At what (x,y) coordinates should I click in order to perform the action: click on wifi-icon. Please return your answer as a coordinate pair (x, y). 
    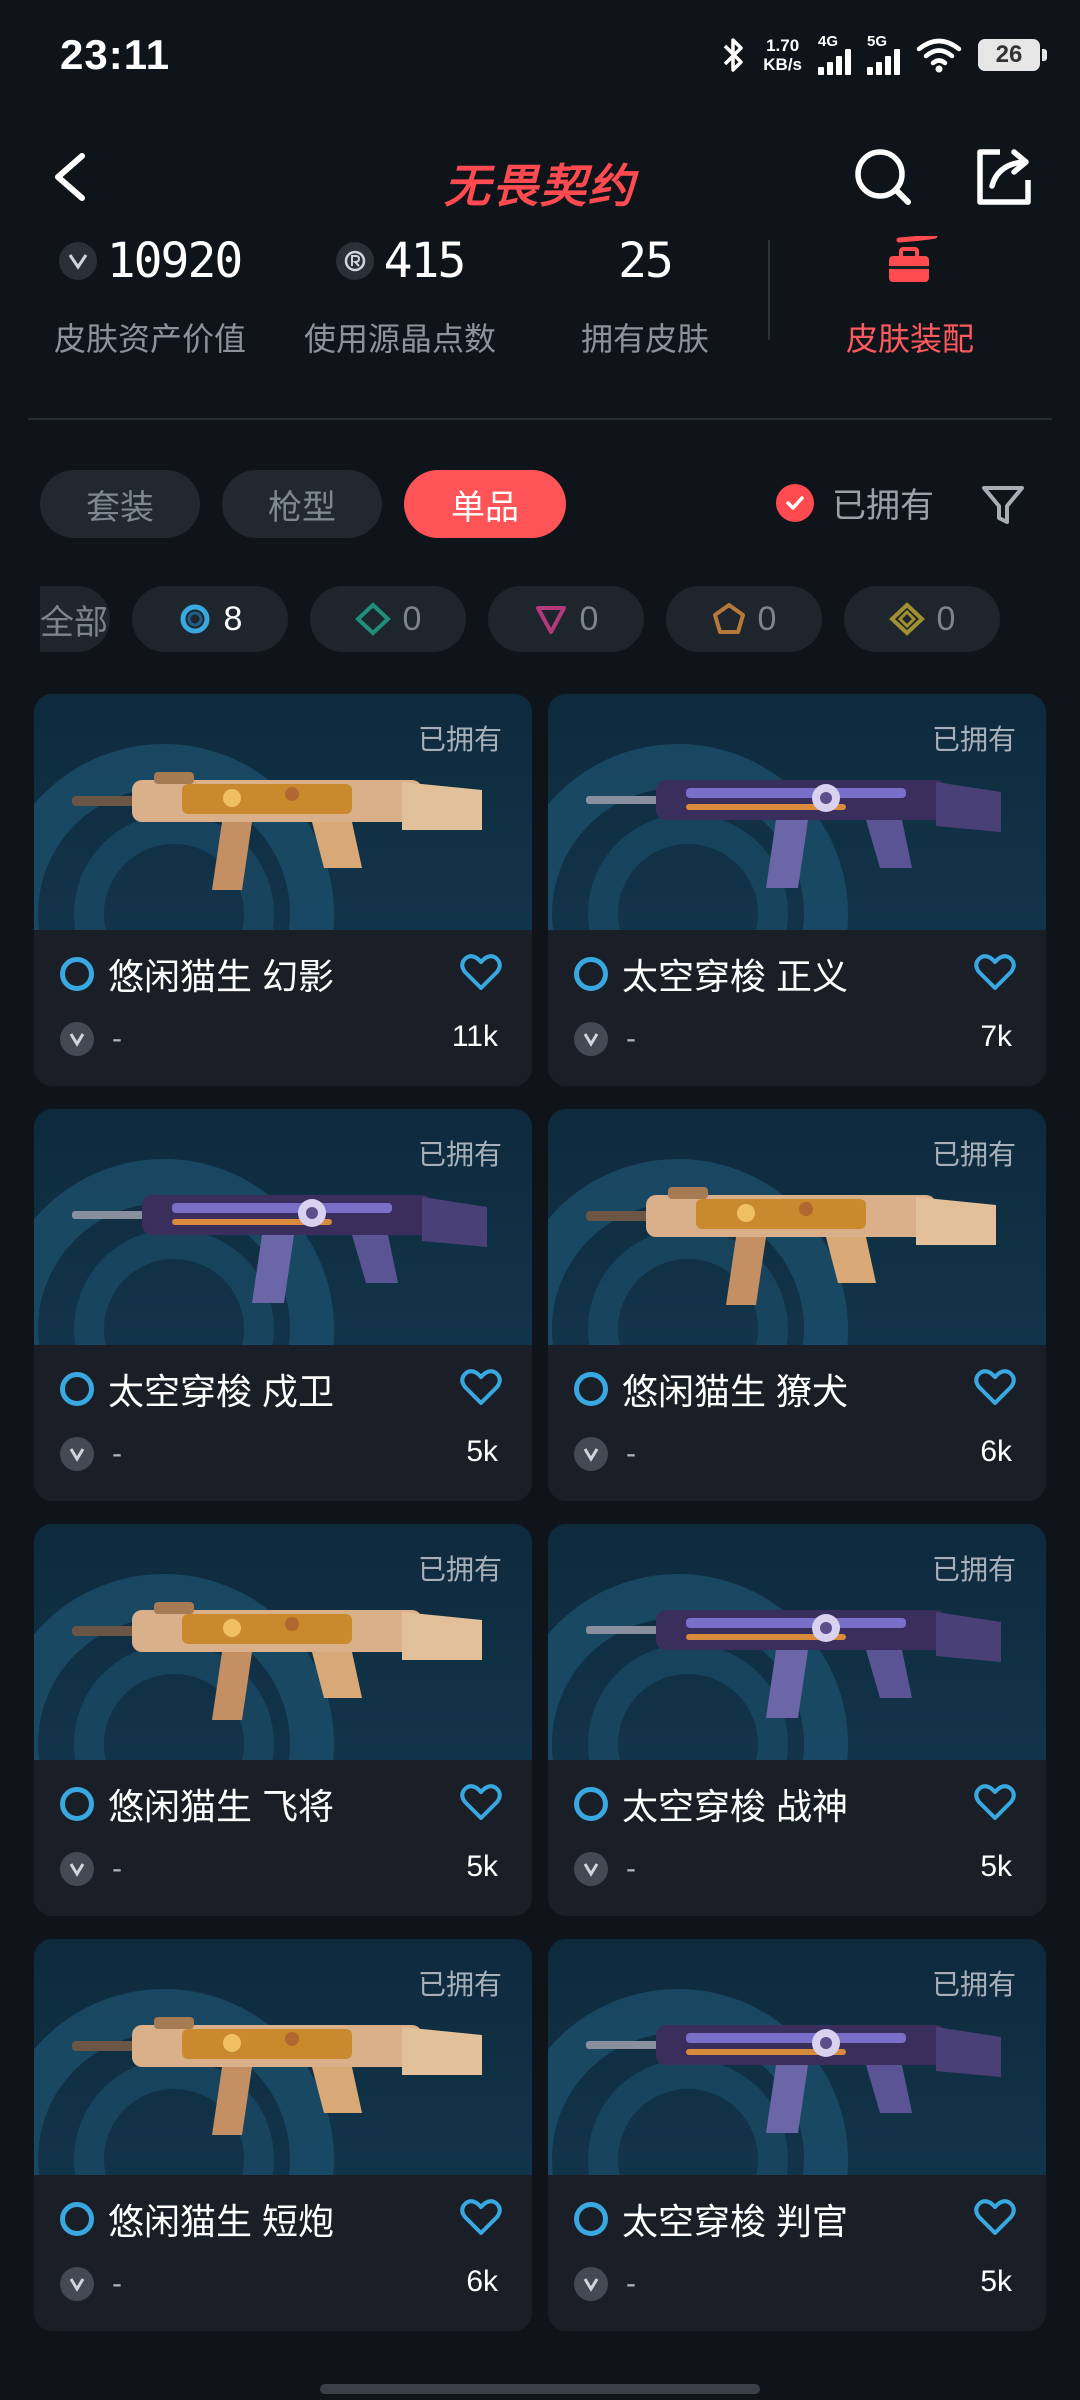
    Looking at the image, I should click on (939, 55).